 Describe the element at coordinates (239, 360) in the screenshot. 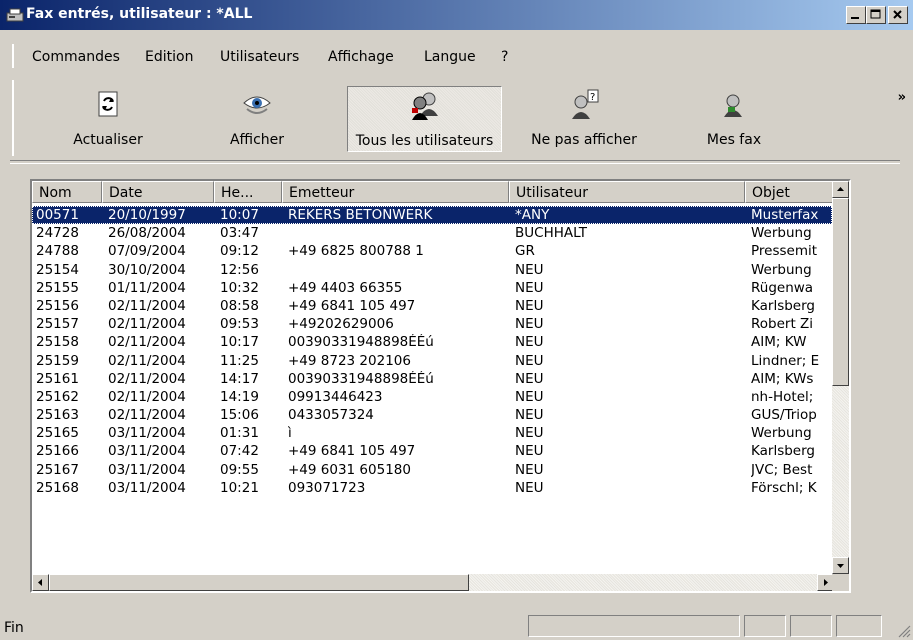

I see `cell-heure: 11:25` at that location.